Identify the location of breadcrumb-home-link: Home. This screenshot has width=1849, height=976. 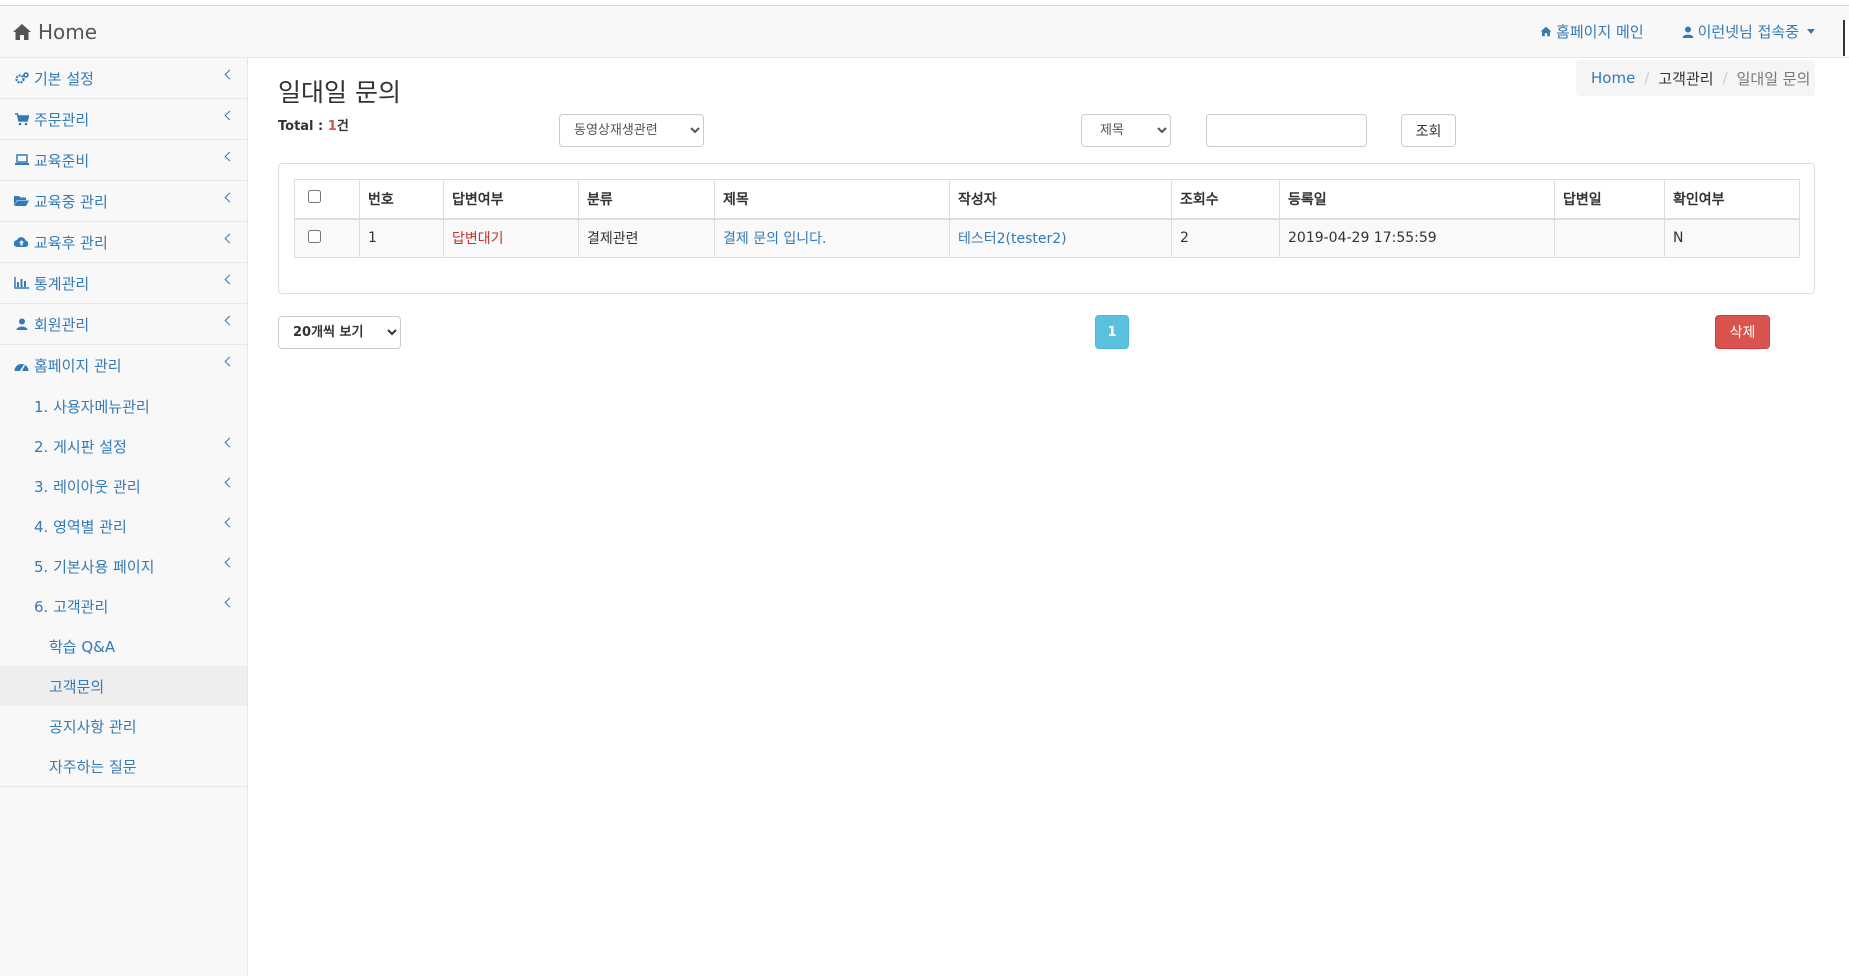
(1613, 78).